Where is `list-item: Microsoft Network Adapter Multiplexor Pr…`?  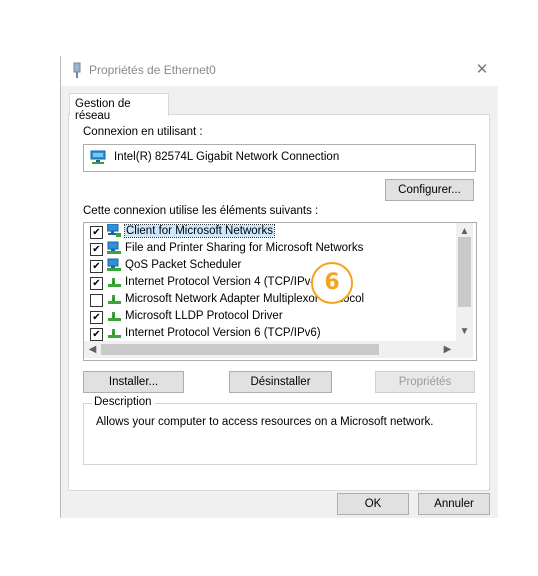
list-item: Microsoft Network Adapter Multiplexor Pr… is located at coordinates (270, 299).